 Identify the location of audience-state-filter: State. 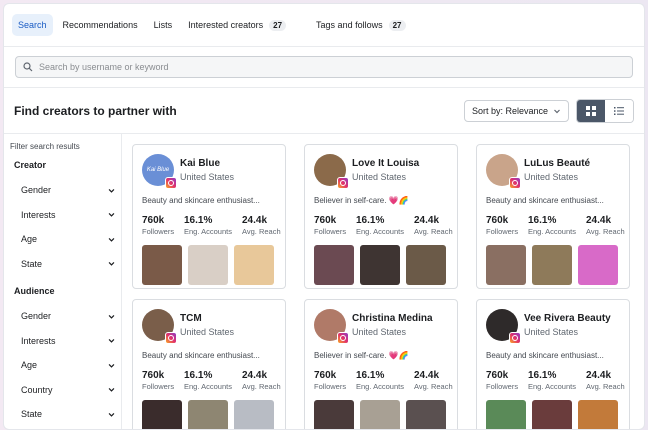
(65, 414).